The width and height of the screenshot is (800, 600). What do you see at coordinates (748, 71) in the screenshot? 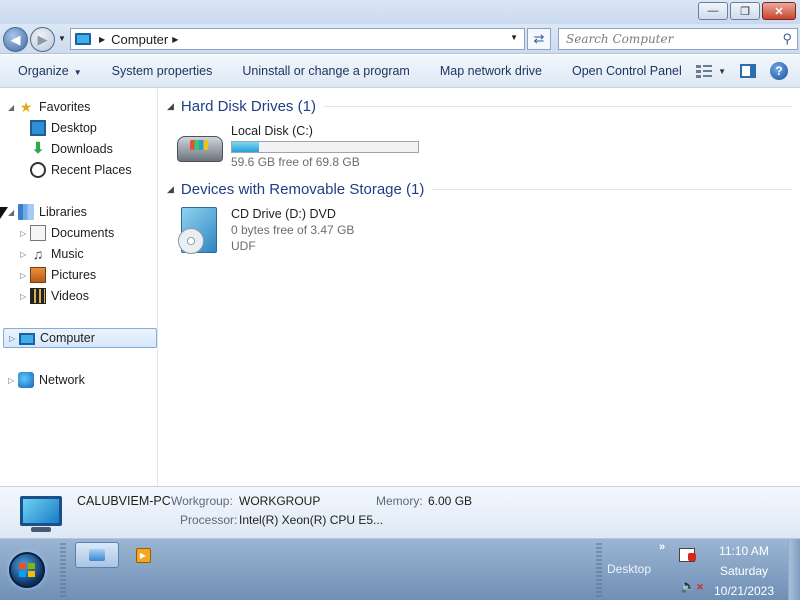
I see `preview-pane-icon` at bounding box center [748, 71].